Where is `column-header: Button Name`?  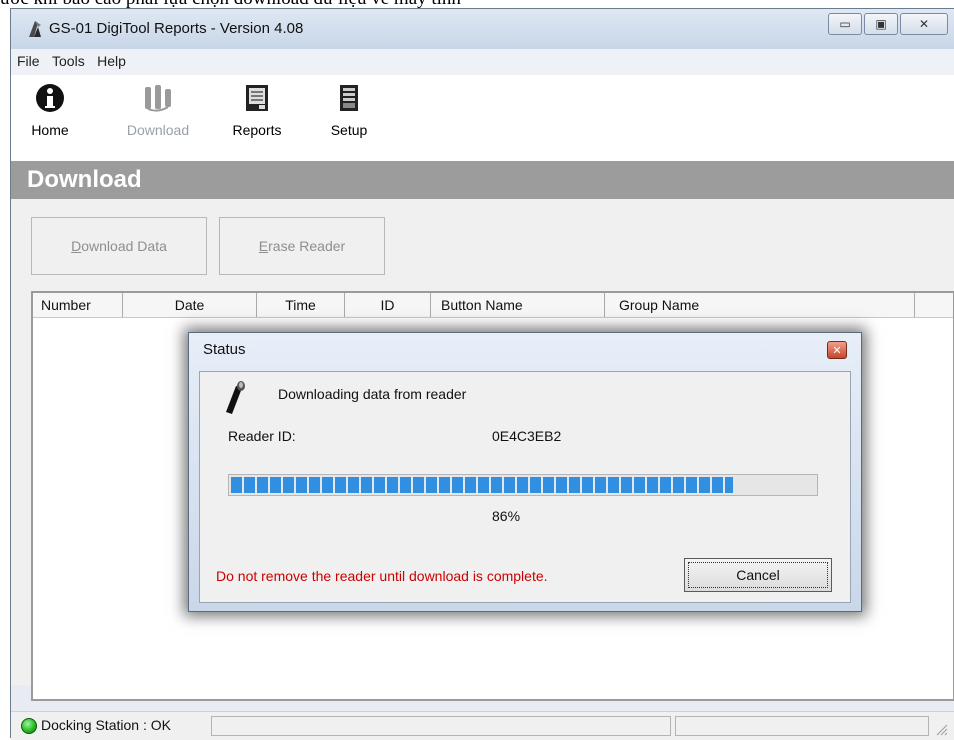 column-header: Button Name is located at coordinates (518, 305).